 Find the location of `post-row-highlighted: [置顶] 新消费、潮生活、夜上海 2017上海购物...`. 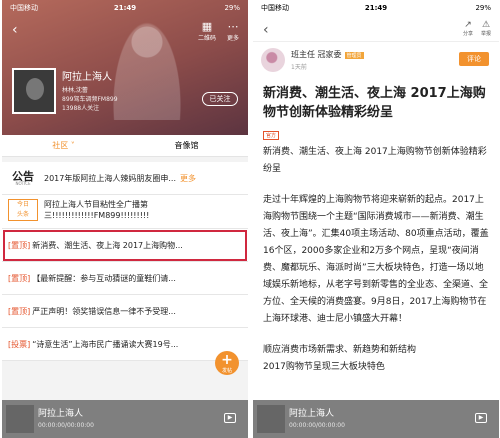

post-row-highlighted: [置顶] 新消费、潮生活、夜上海 2017上海购物... is located at coordinates (125, 245).